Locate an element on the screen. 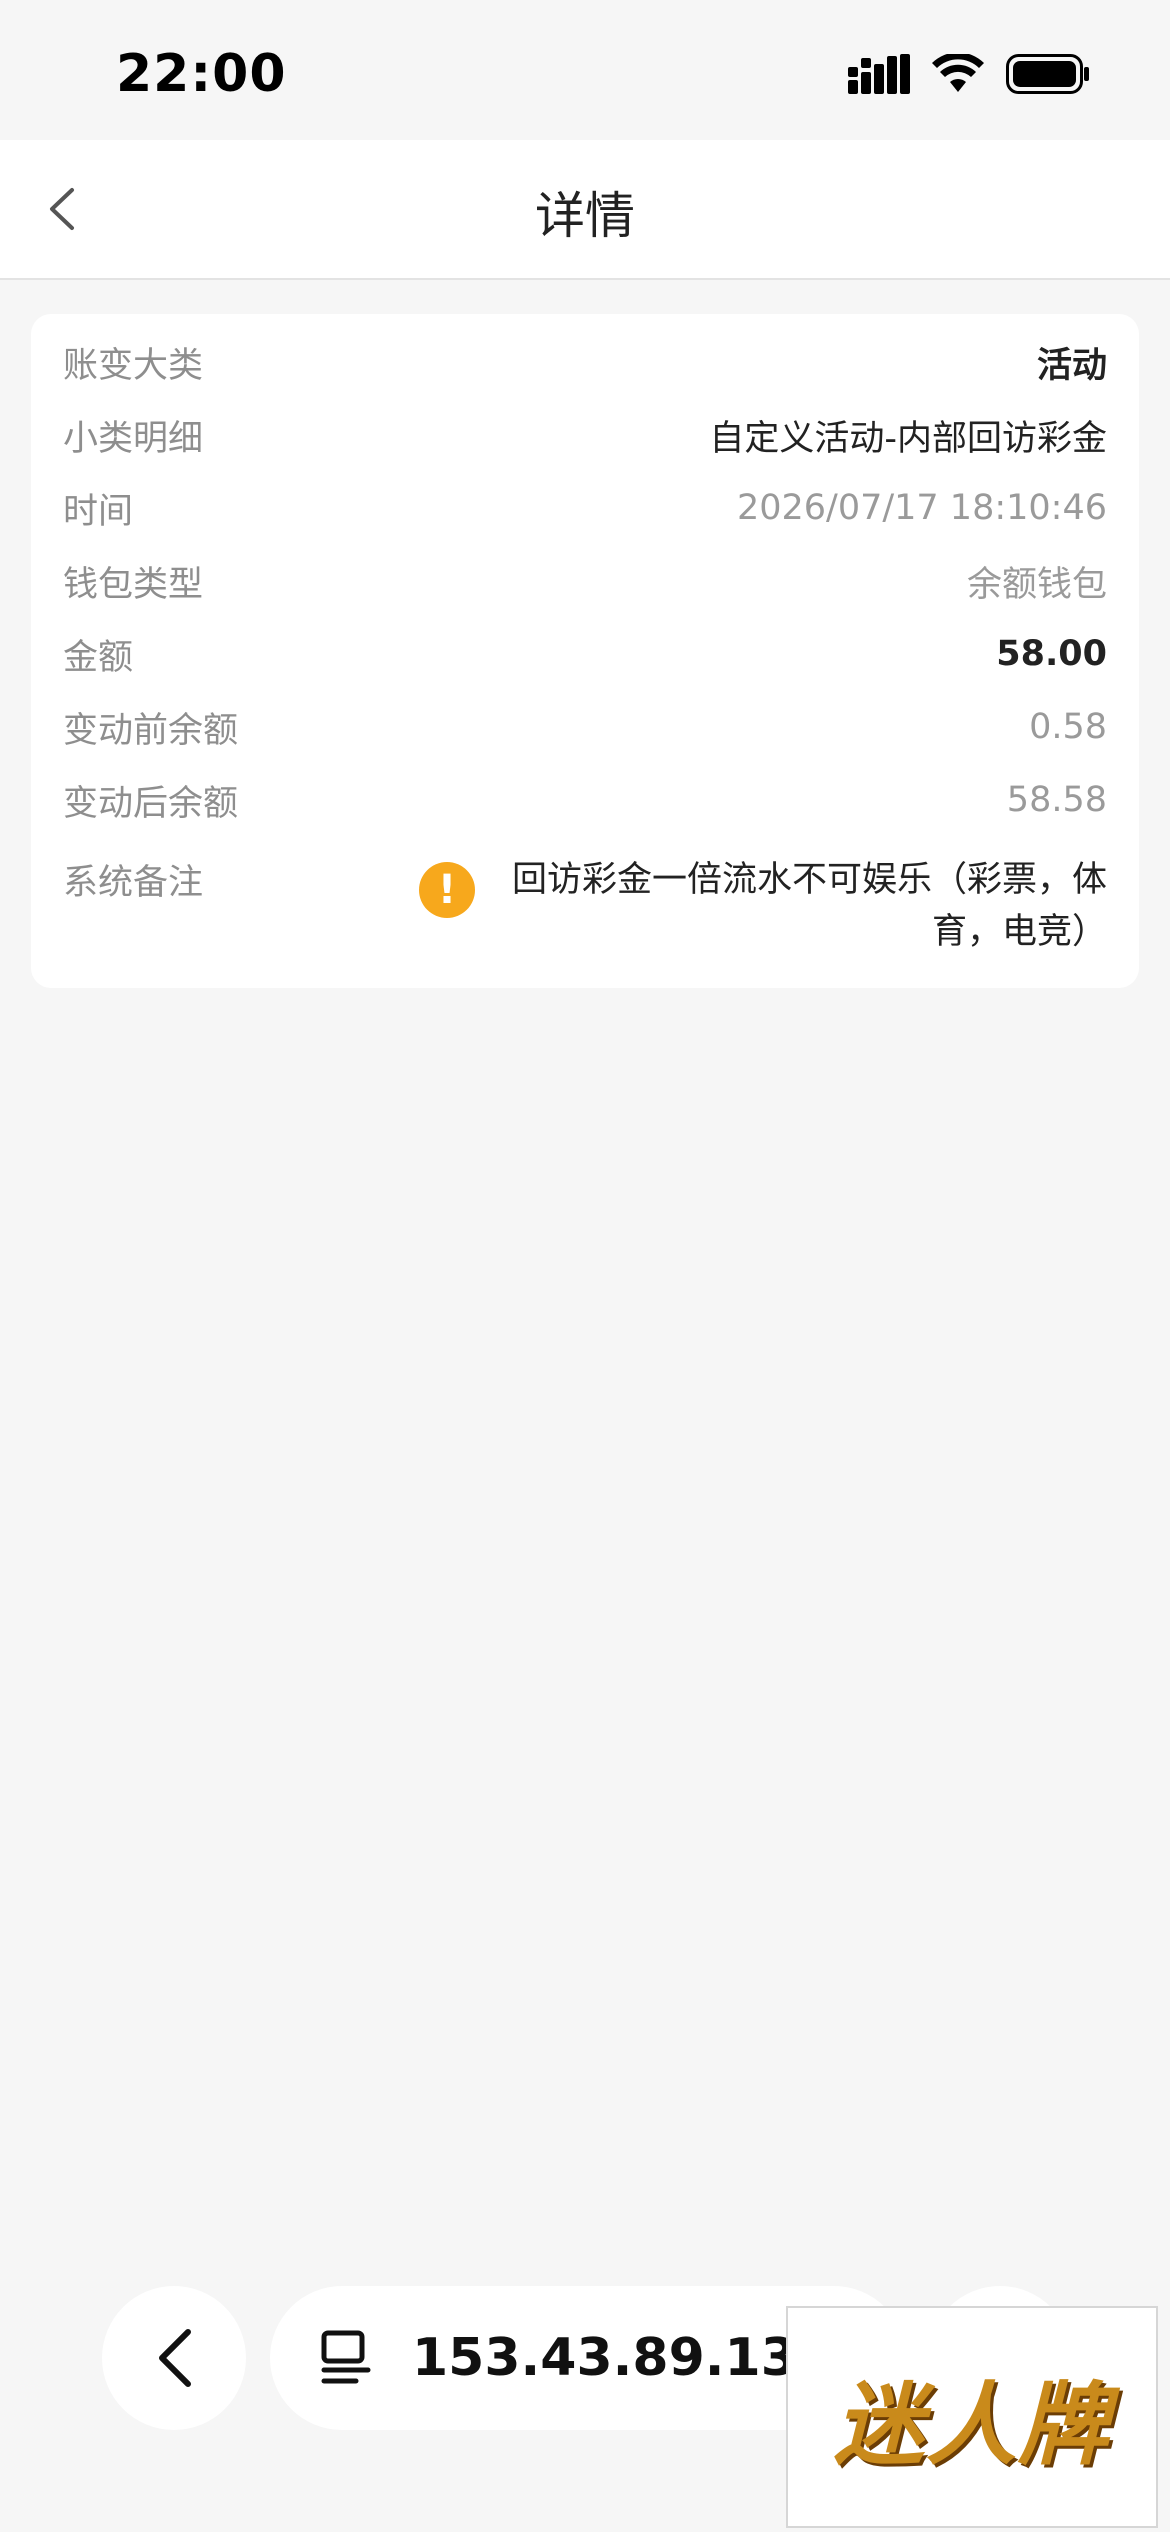  watermark-logo: 迷人牌 is located at coordinates (972, 2417).